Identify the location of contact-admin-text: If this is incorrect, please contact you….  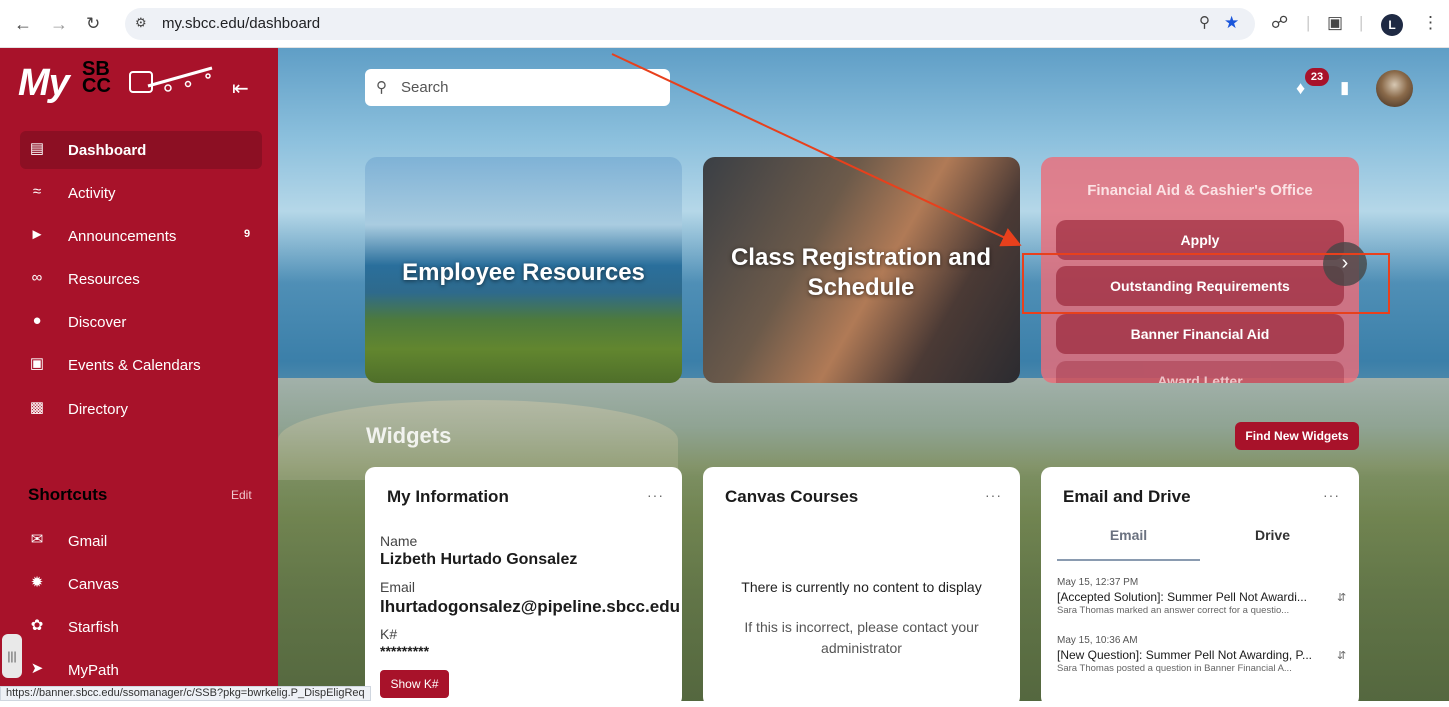
(861, 637).